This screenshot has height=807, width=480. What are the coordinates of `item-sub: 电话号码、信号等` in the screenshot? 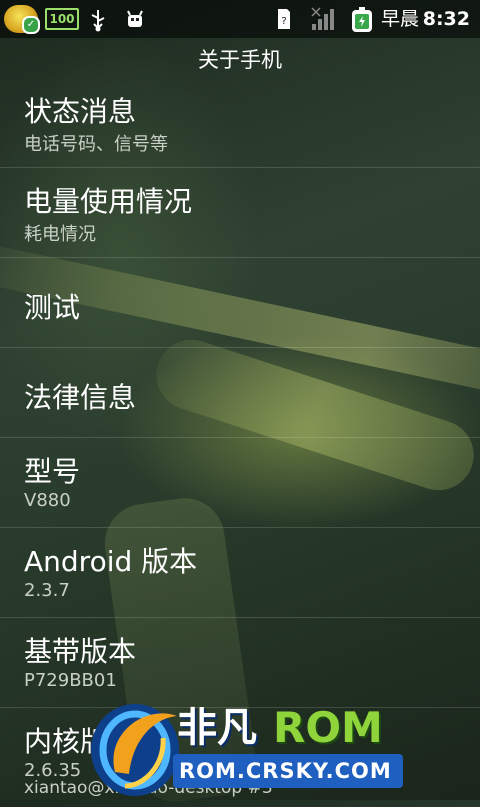 It's located at (96, 144).